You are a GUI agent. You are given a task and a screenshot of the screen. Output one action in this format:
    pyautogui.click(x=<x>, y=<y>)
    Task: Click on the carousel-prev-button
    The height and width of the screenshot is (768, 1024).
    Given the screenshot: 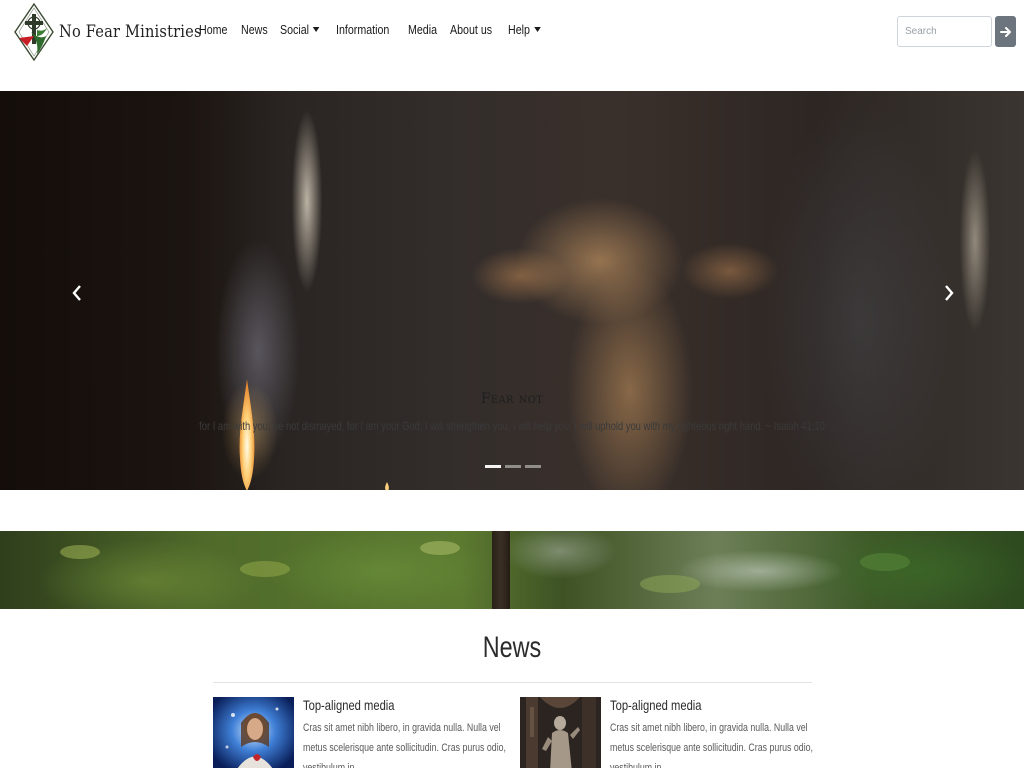 What is the action you would take?
    pyautogui.click(x=78, y=293)
    